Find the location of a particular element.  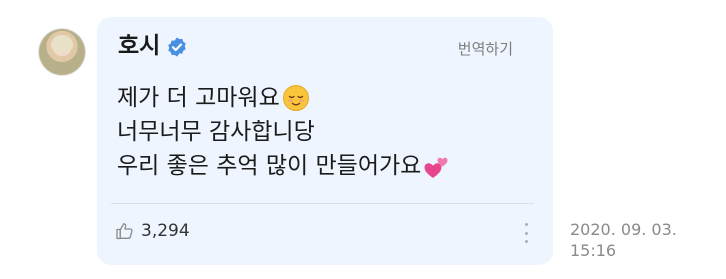

message-line: 우리 좋은 추억 많이 만들어가요 is located at coordinates (284, 166).